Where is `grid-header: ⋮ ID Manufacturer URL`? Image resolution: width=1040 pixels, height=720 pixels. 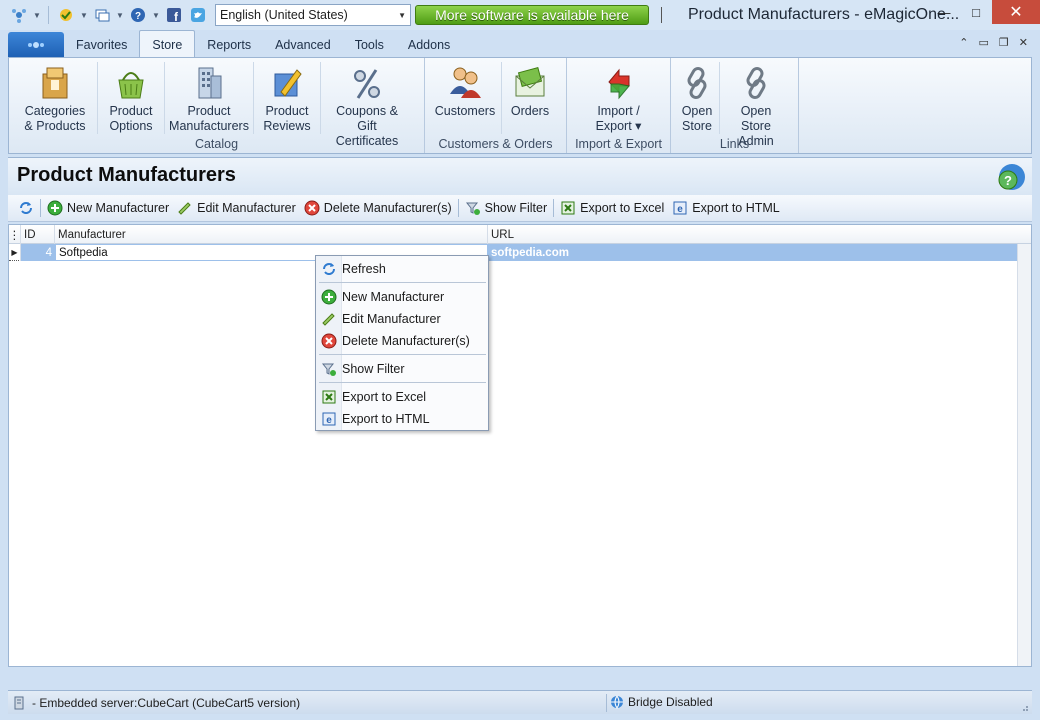
grid-header: ⋮ ID Manufacturer URL is located at coordinates (520, 234).